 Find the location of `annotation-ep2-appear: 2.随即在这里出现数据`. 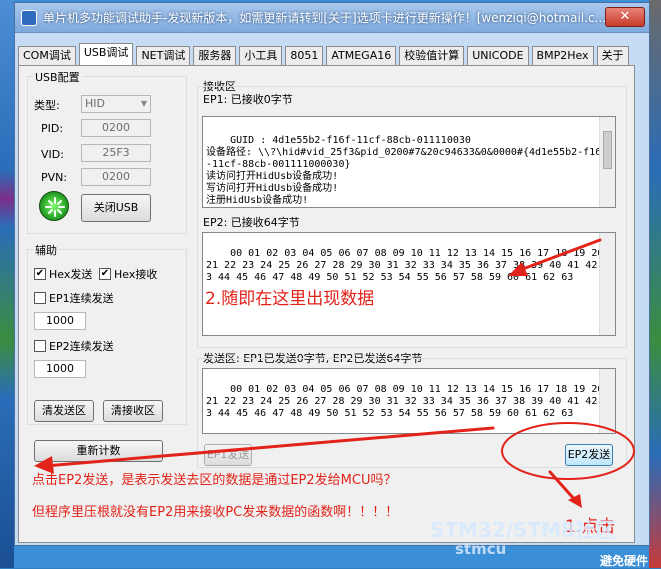

annotation-ep2-appear: 2.随即在这里出现数据 is located at coordinates (290, 299).